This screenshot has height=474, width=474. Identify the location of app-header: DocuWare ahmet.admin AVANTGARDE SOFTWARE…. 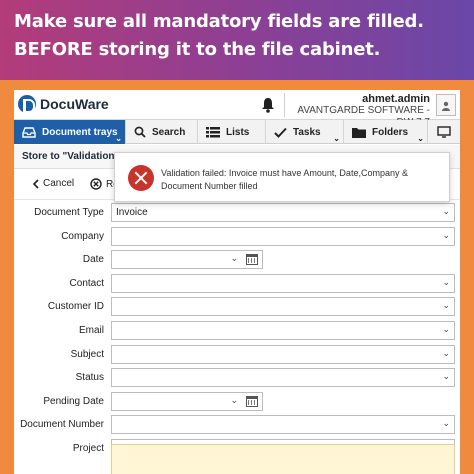
(237, 109).